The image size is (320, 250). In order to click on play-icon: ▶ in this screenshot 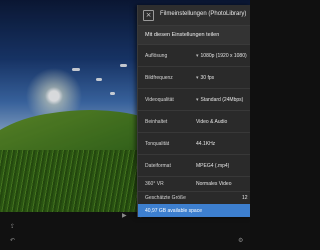, I will do `click(124, 216)`.